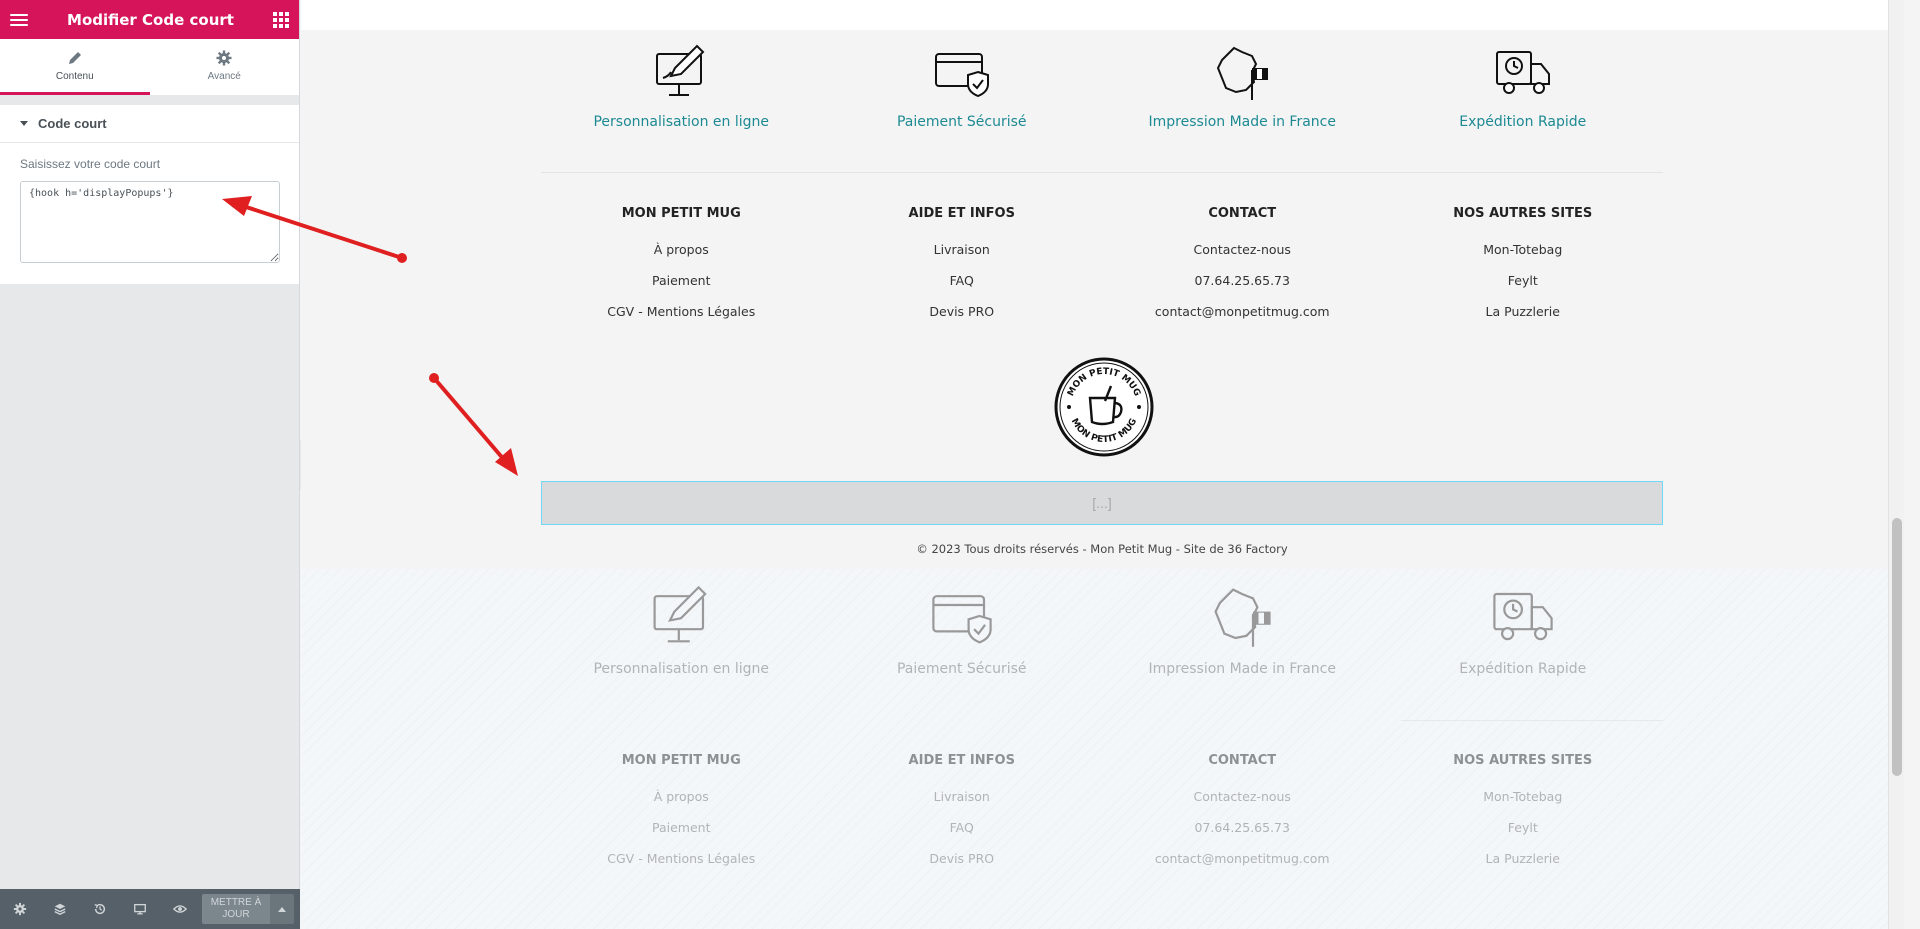 The height and width of the screenshot is (929, 1920). I want to click on shortcode-placeholder: [...], so click(1102, 503).